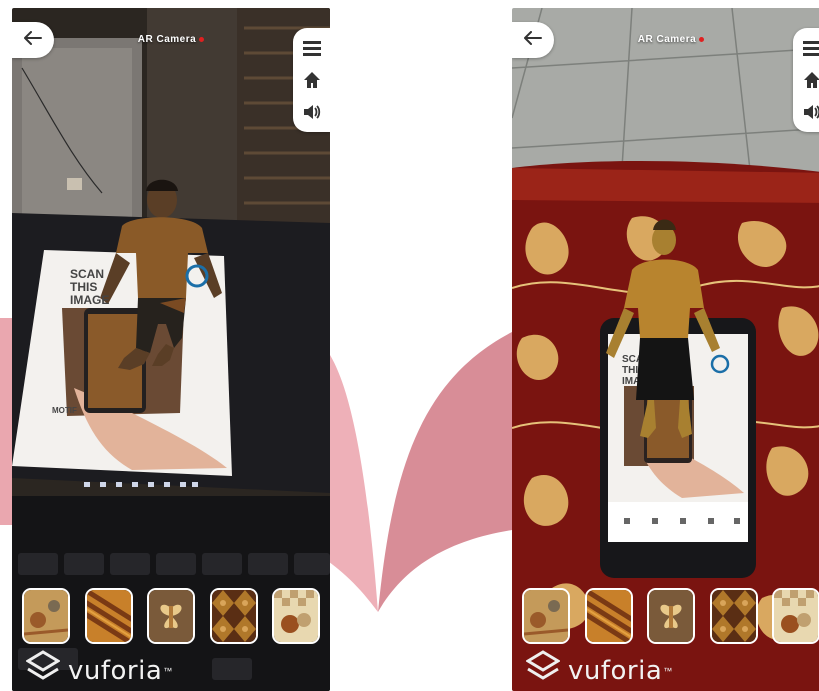  Describe the element at coordinates (630, 370) in the screenshot. I see `svg-text: THI` at that location.